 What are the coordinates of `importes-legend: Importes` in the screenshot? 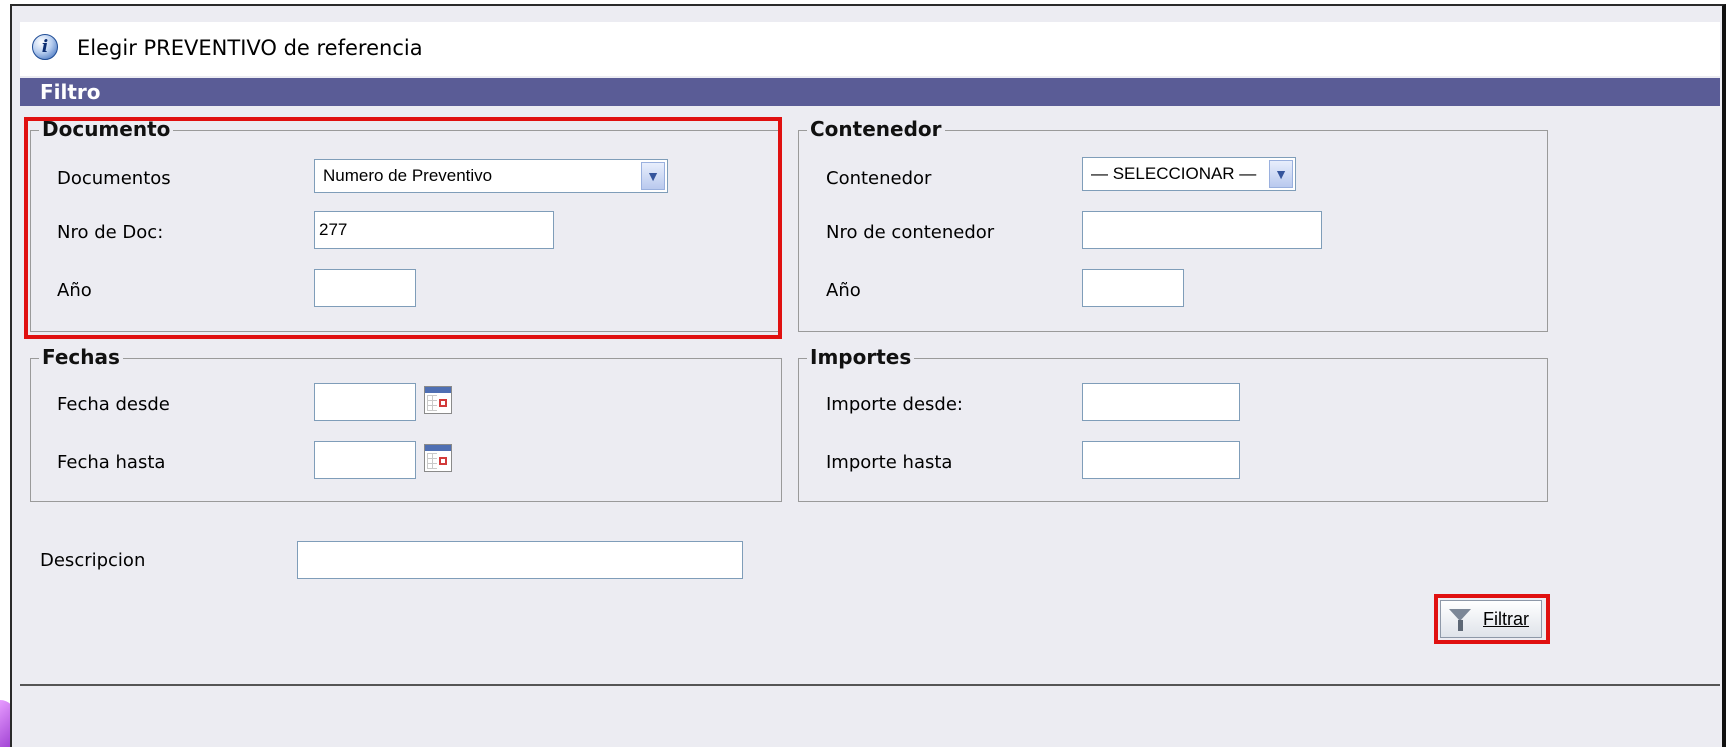 It's located at (861, 357).